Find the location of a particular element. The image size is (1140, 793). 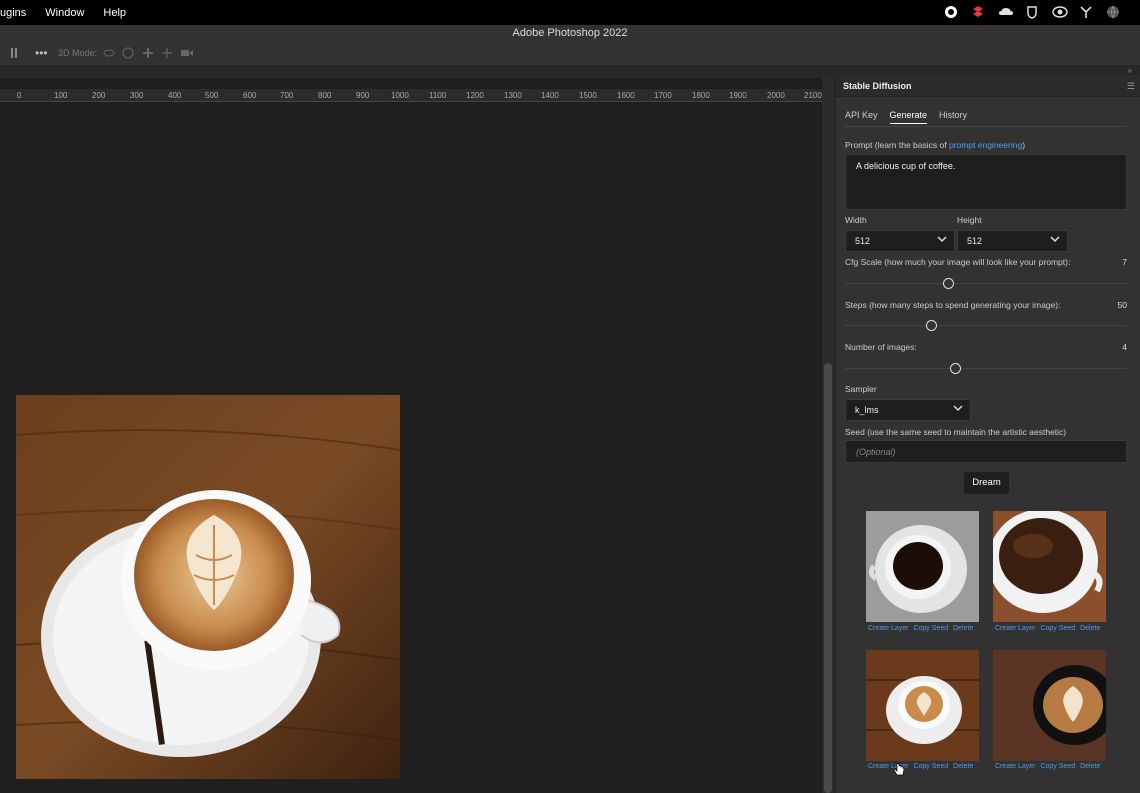

prompt-label-text: Prompt (learn the basics of is located at coordinates (897, 145).